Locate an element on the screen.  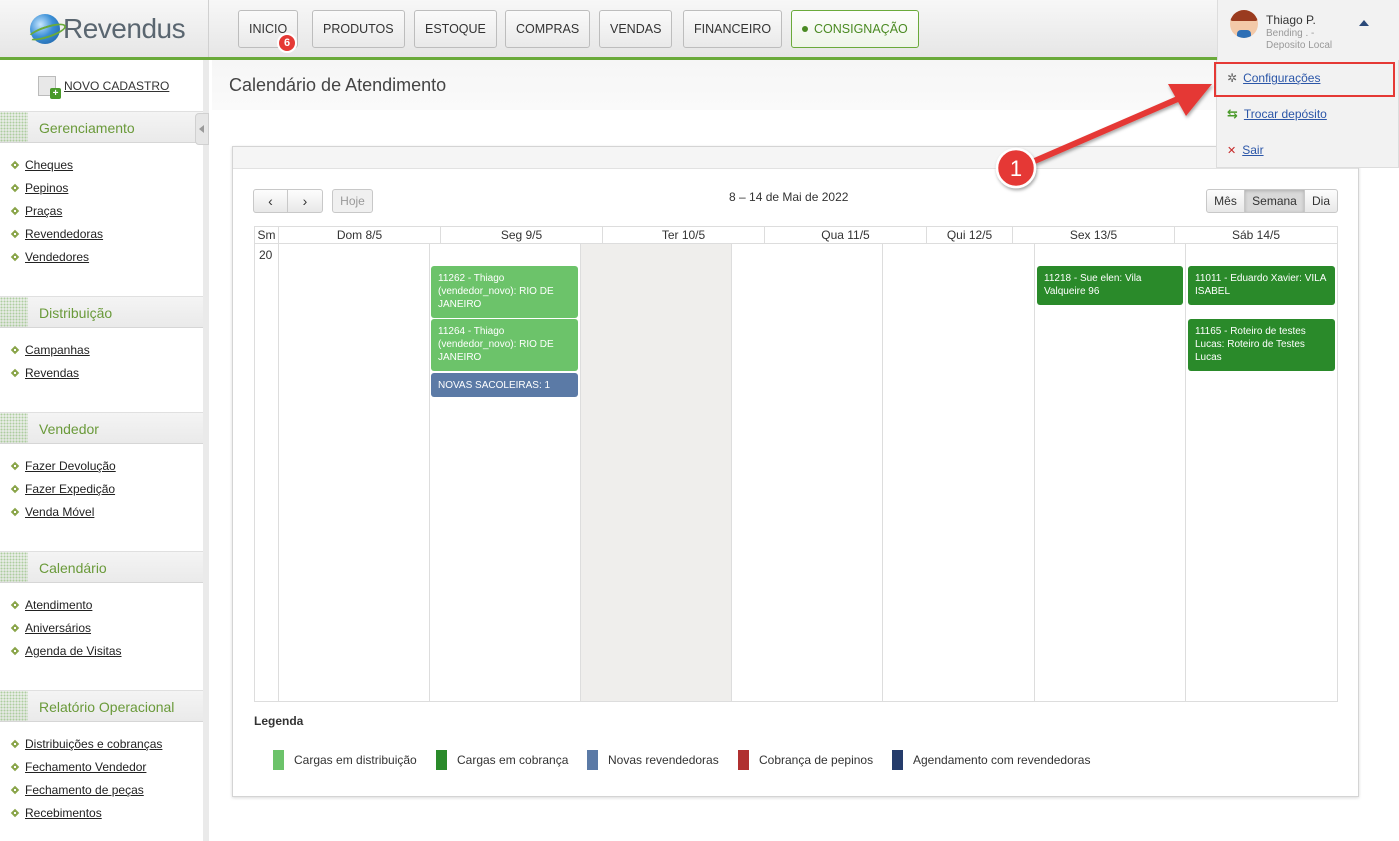
nav-consignacao-button: CONSIGNAÇÃO is located at coordinates (855, 29).